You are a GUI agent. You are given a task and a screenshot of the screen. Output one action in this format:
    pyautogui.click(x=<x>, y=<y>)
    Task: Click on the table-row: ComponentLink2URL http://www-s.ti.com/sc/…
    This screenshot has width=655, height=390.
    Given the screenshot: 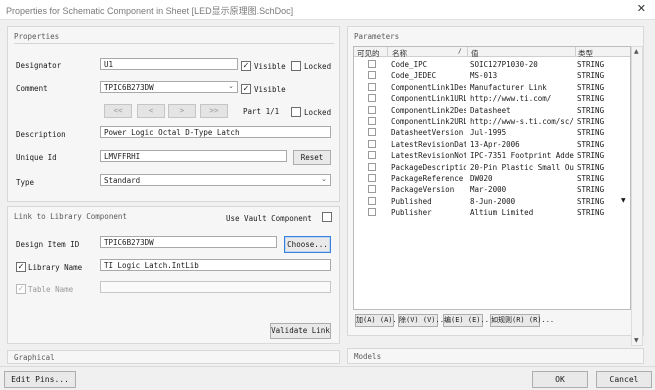 What is the action you would take?
    pyautogui.click(x=492, y=121)
    